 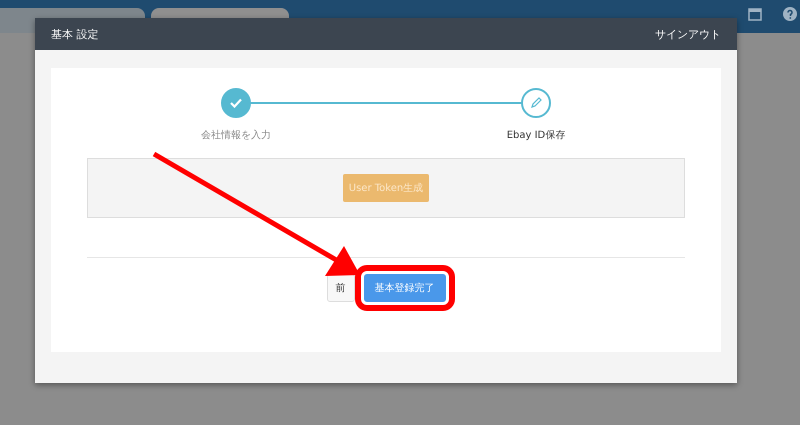 I want to click on modal-title: 基本 設定, so click(x=74, y=34).